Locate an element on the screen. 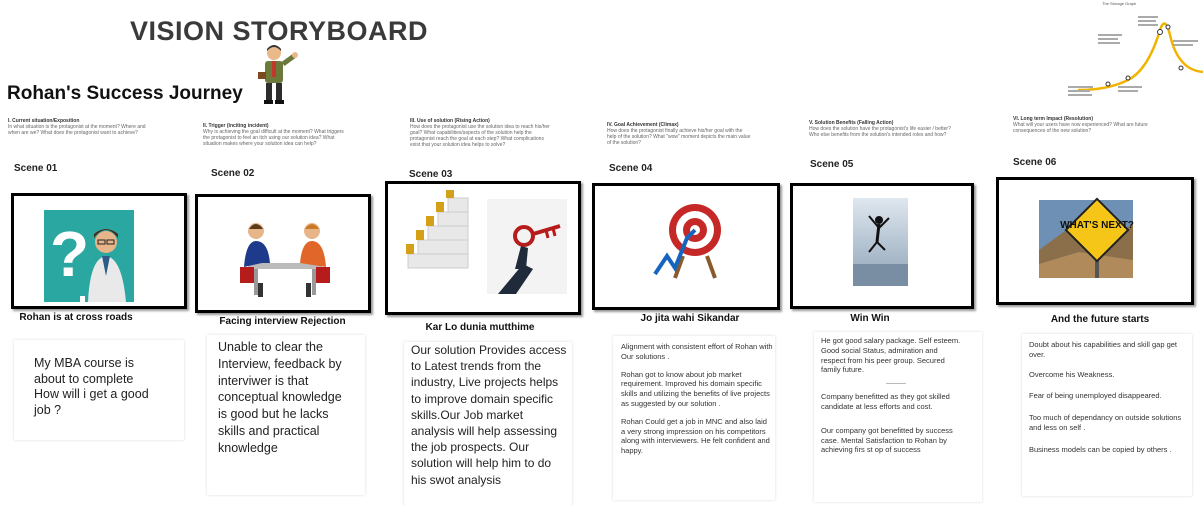 This screenshot has width=1203, height=506. scene-06-story-paragraph: Fear of being unemployed disappeared. is located at coordinates (1095, 396).